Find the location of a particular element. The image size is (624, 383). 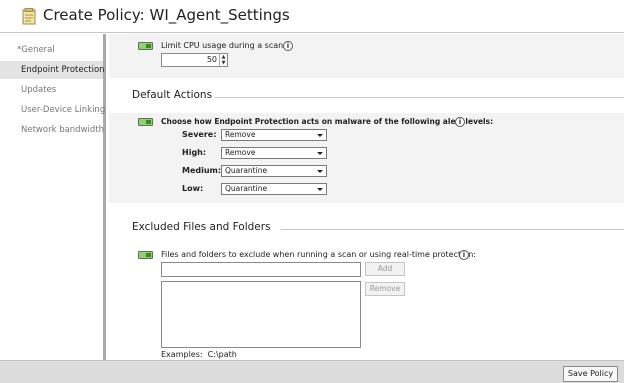

exclusion-path-input is located at coordinates (261, 269).